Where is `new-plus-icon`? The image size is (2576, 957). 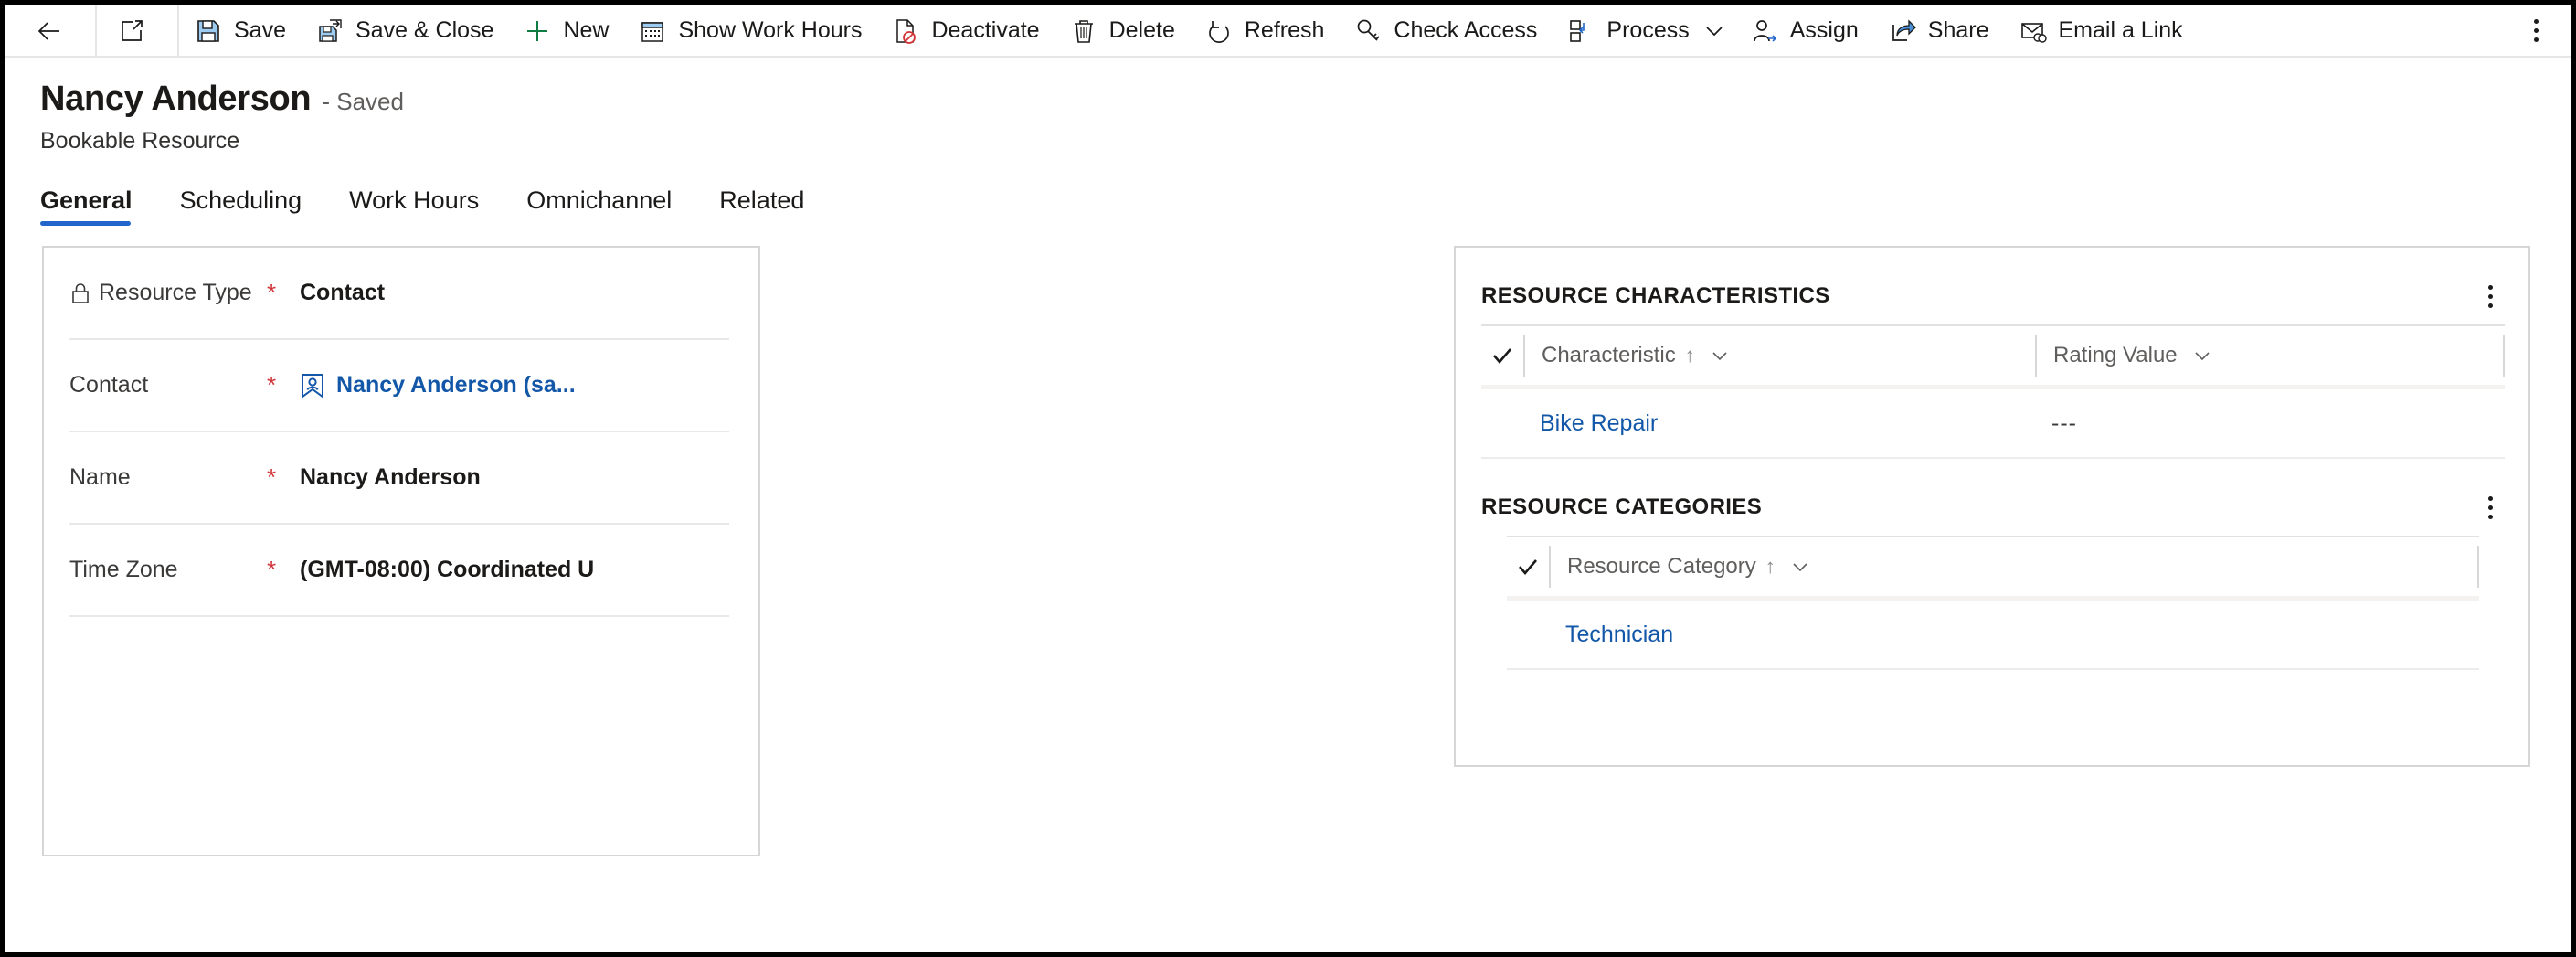
new-plus-icon is located at coordinates (537, 31).